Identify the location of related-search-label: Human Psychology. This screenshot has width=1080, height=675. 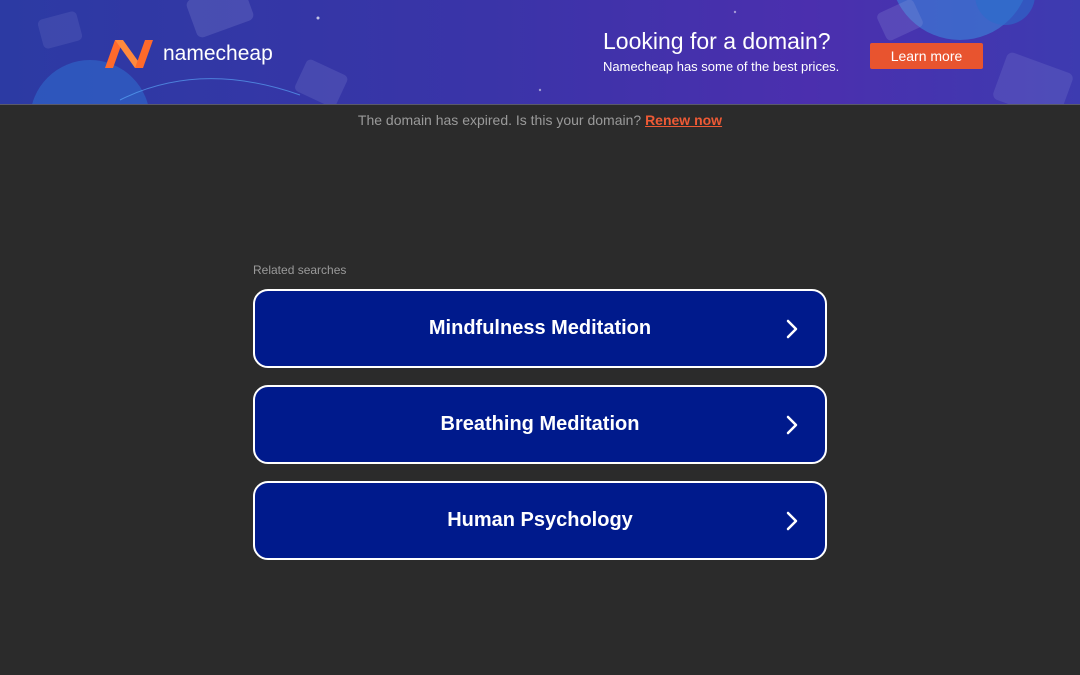
(540, 520).